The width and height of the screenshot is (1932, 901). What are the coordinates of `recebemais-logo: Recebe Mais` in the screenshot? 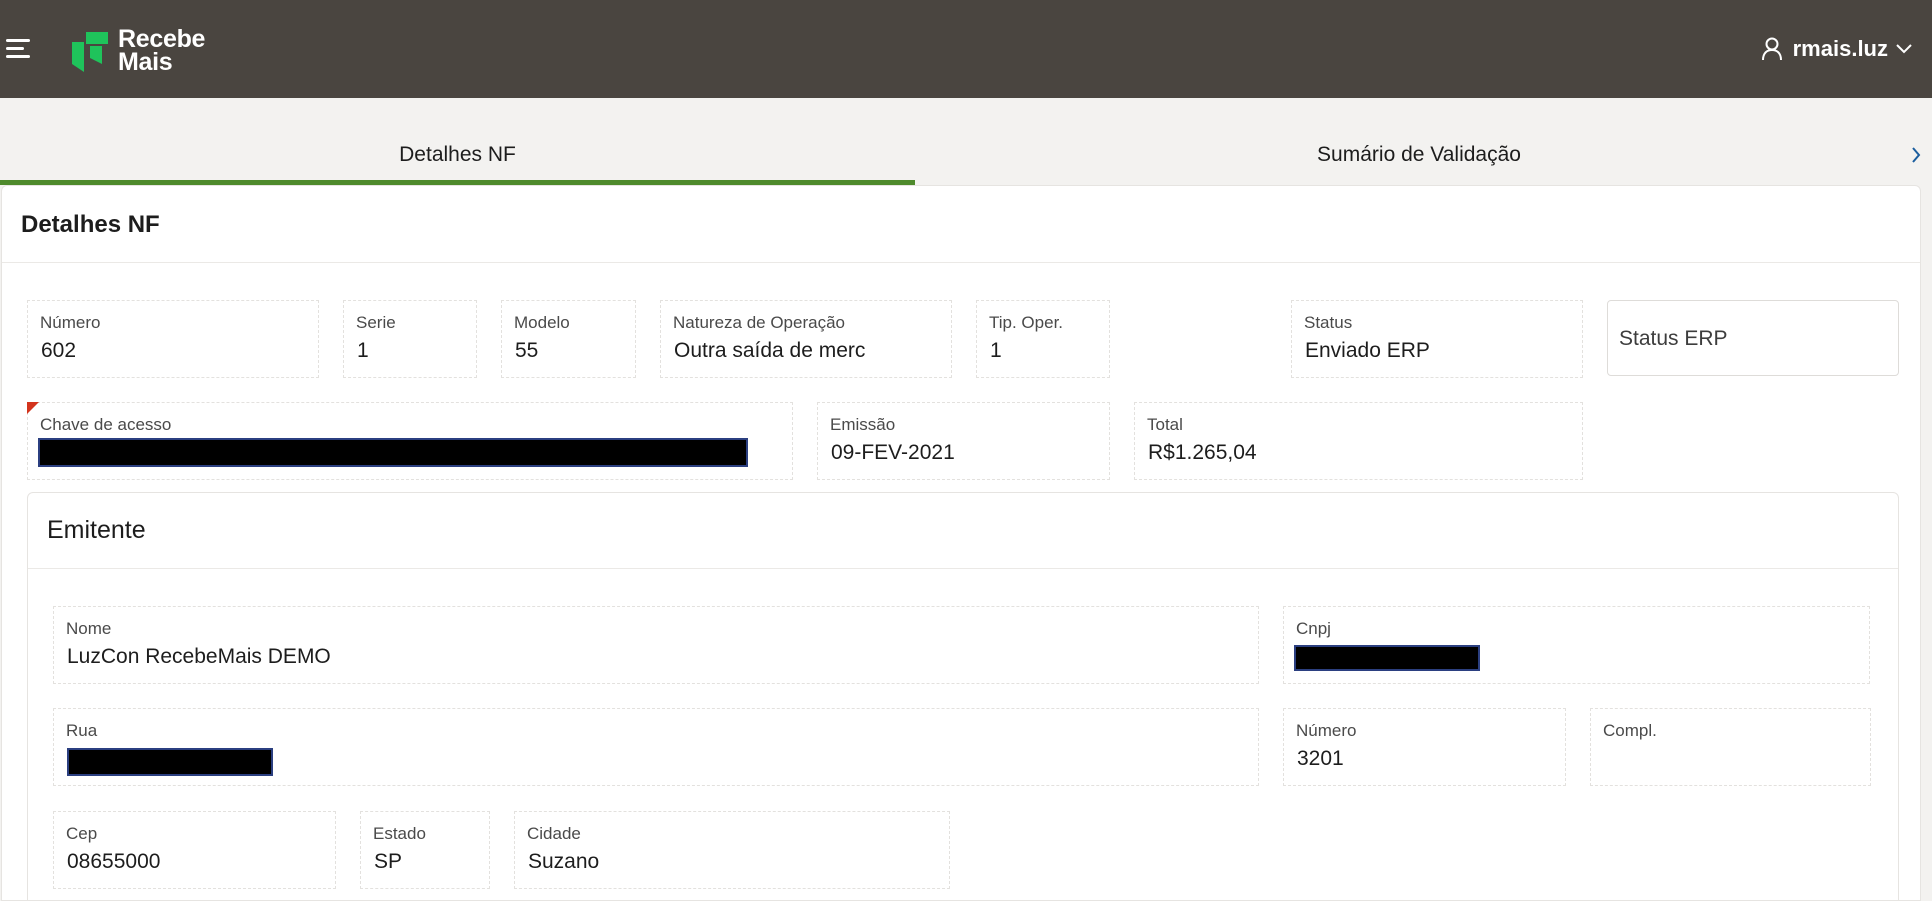 It's located at (150, 50).